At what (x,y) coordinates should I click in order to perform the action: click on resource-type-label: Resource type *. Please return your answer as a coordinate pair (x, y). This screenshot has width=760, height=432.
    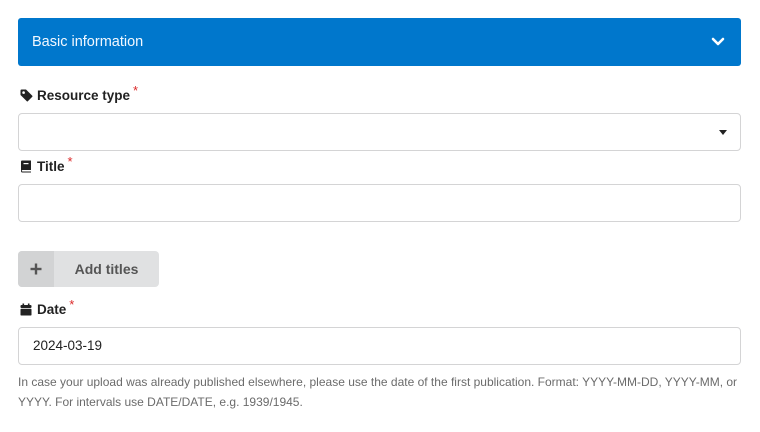
    Looking at the image, I should click on (78, 93).